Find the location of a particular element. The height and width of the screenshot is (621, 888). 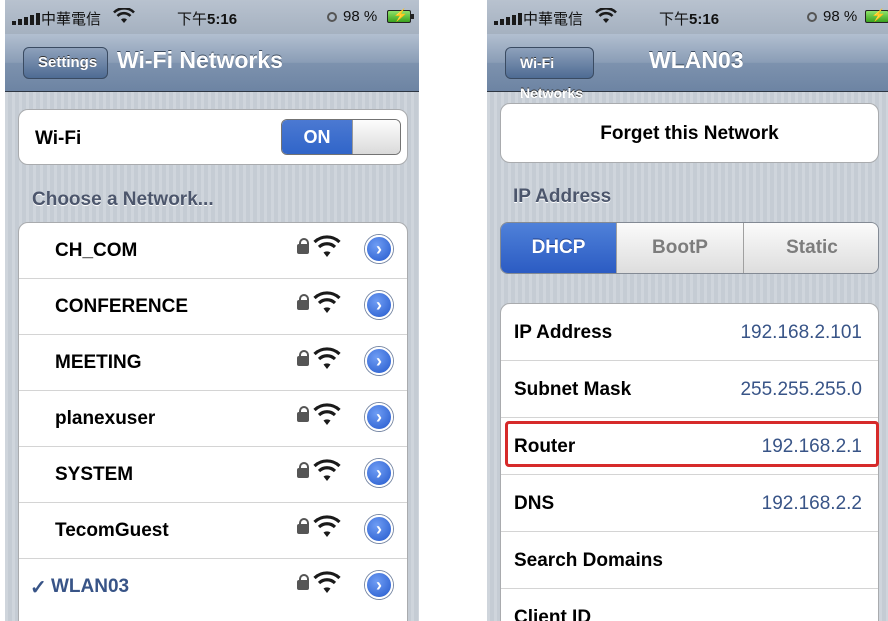

wifi-toggle-switch: ON is located at coordinates (341, 137).